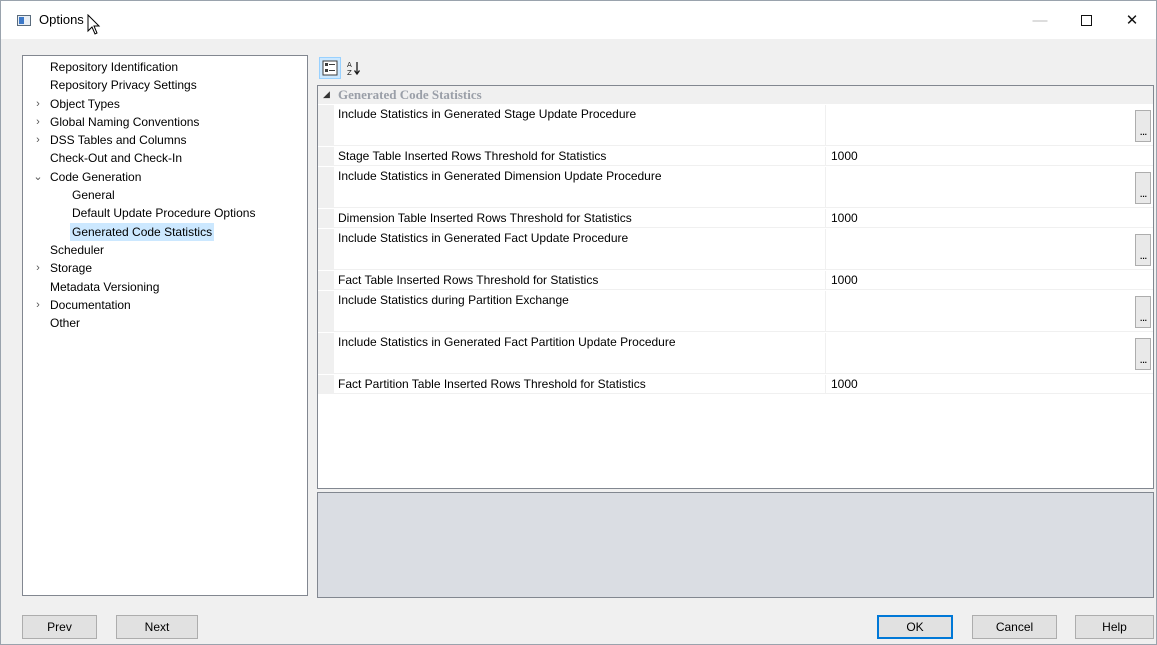  I want to click on alphabetical-sort-button: A Z, so click(354, 68).